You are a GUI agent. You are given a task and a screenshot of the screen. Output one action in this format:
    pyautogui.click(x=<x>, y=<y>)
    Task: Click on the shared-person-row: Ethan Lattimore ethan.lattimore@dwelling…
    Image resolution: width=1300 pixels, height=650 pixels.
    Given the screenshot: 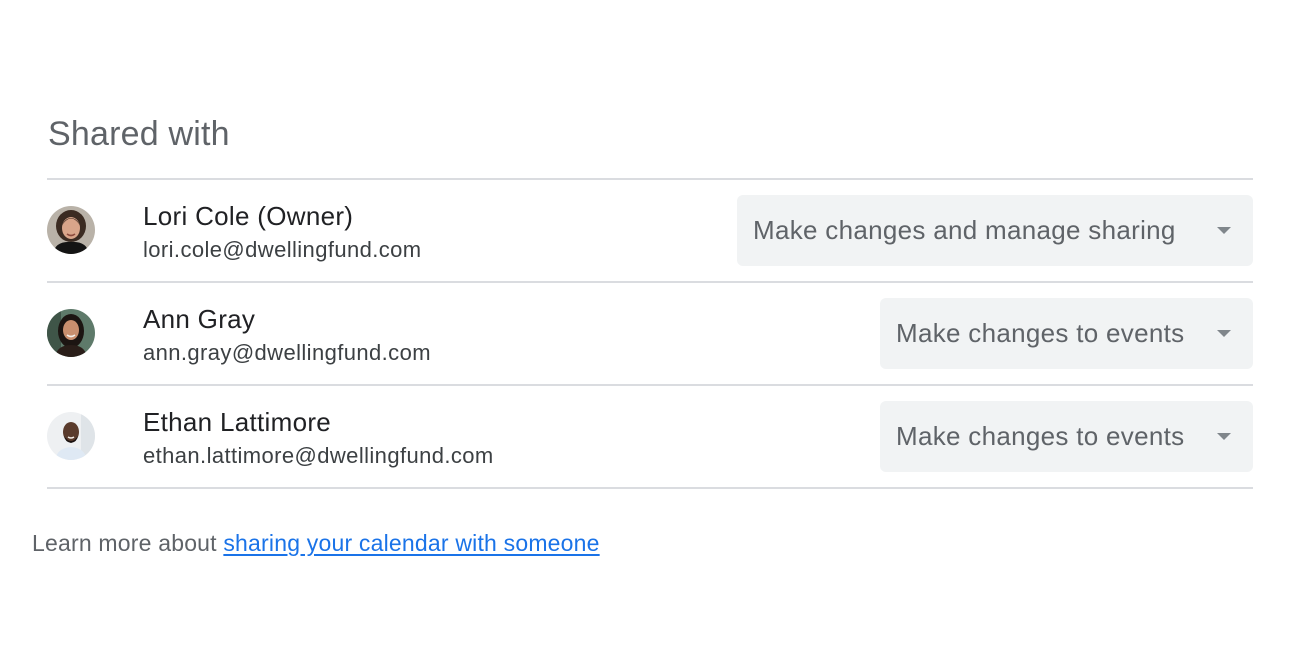 What is the action you would take?
    pyautogui.click(x=650, y=437)
    